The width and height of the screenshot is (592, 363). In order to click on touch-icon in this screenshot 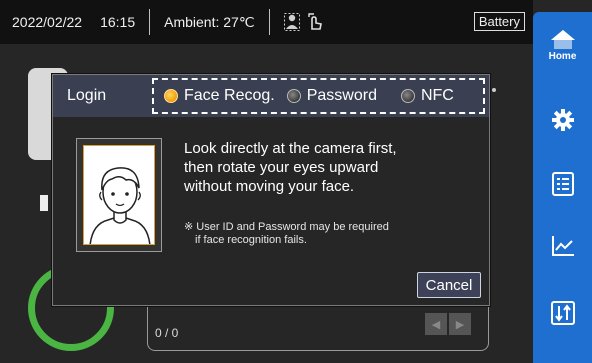, I will do `click(314, 21)`.